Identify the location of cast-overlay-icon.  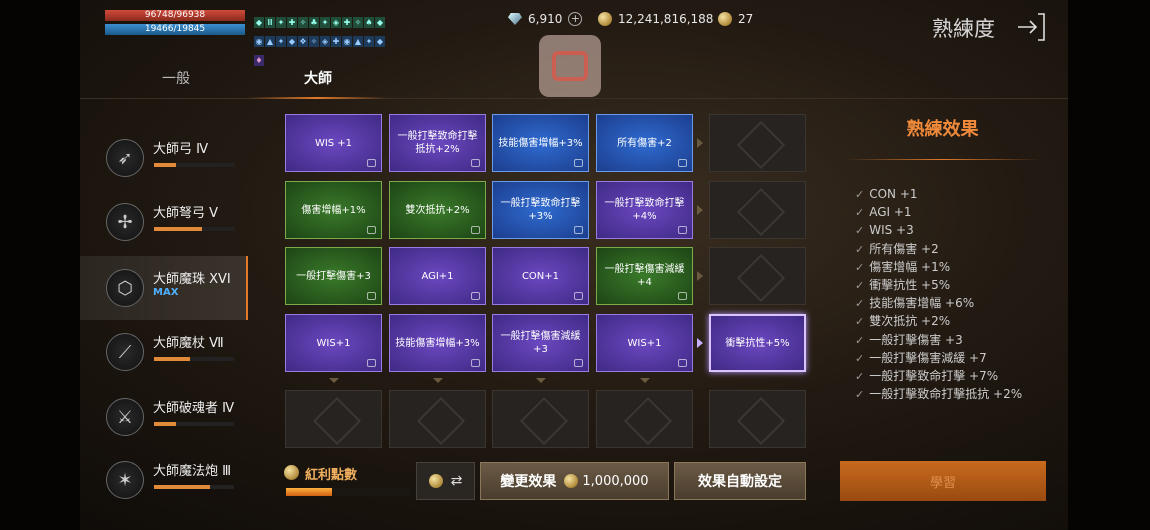
(570, 66).